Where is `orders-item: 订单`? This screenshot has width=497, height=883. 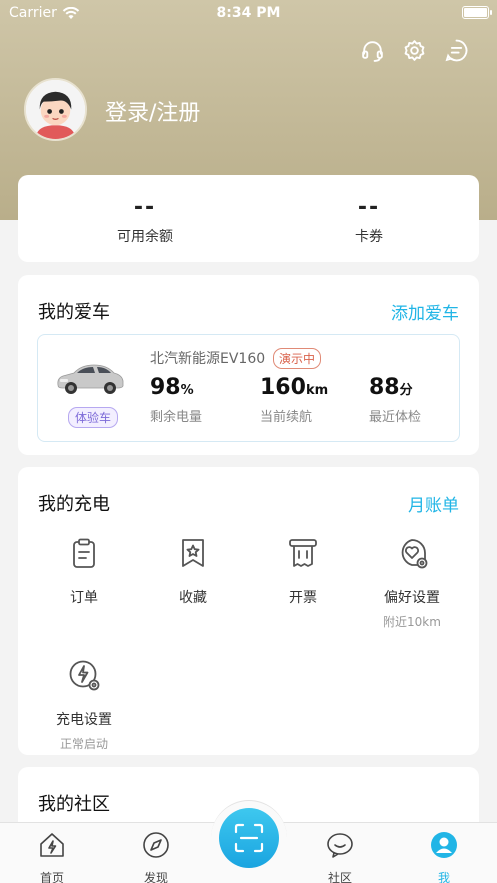 orders-item: 订单 is located at coordinates (84, 572).